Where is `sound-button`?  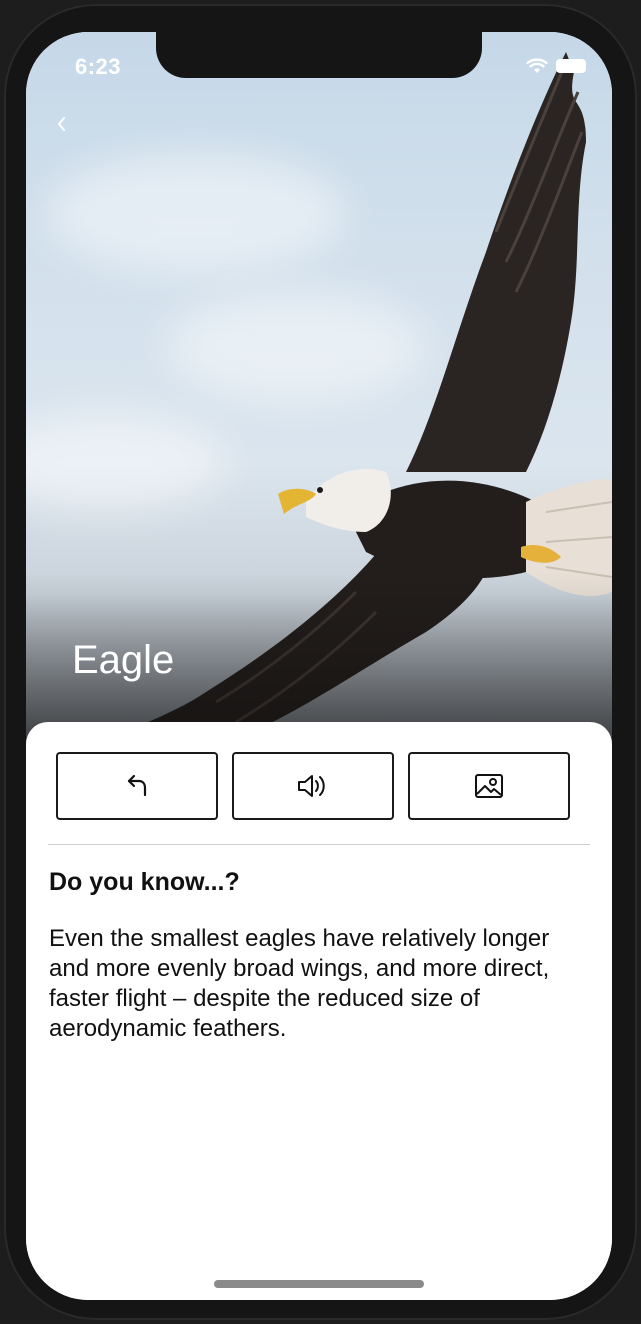 sound-button is located at coordinates (313, 786).